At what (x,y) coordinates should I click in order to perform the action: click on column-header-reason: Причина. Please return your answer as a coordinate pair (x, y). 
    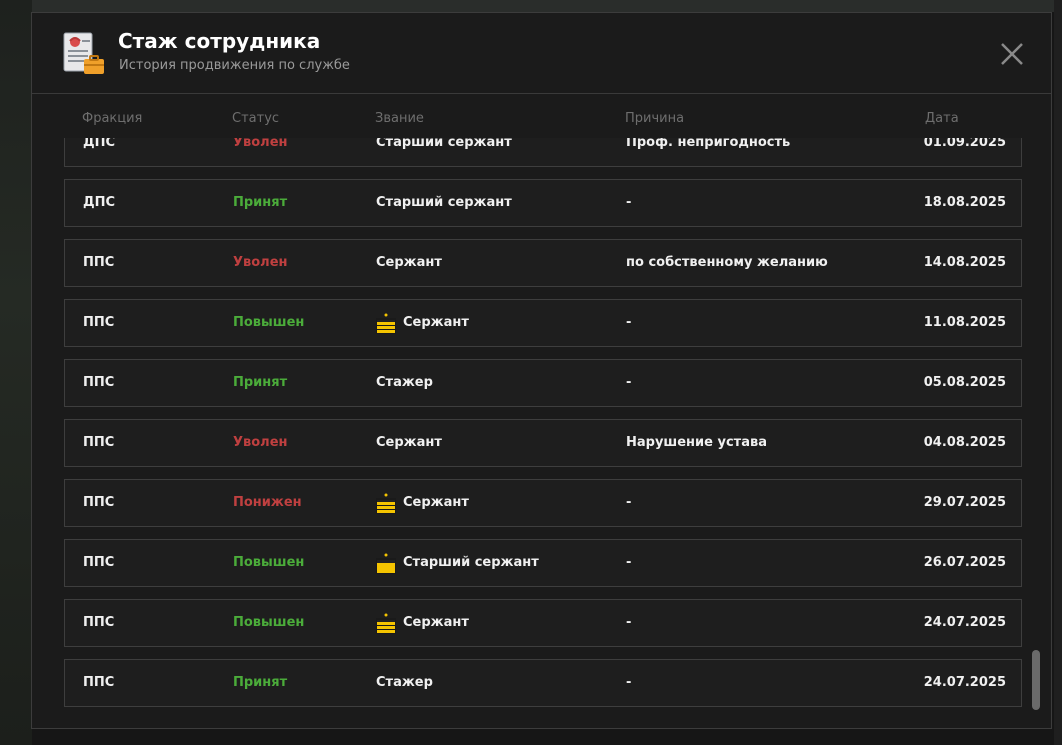
    Looking at the image, I should click on (655, 118).